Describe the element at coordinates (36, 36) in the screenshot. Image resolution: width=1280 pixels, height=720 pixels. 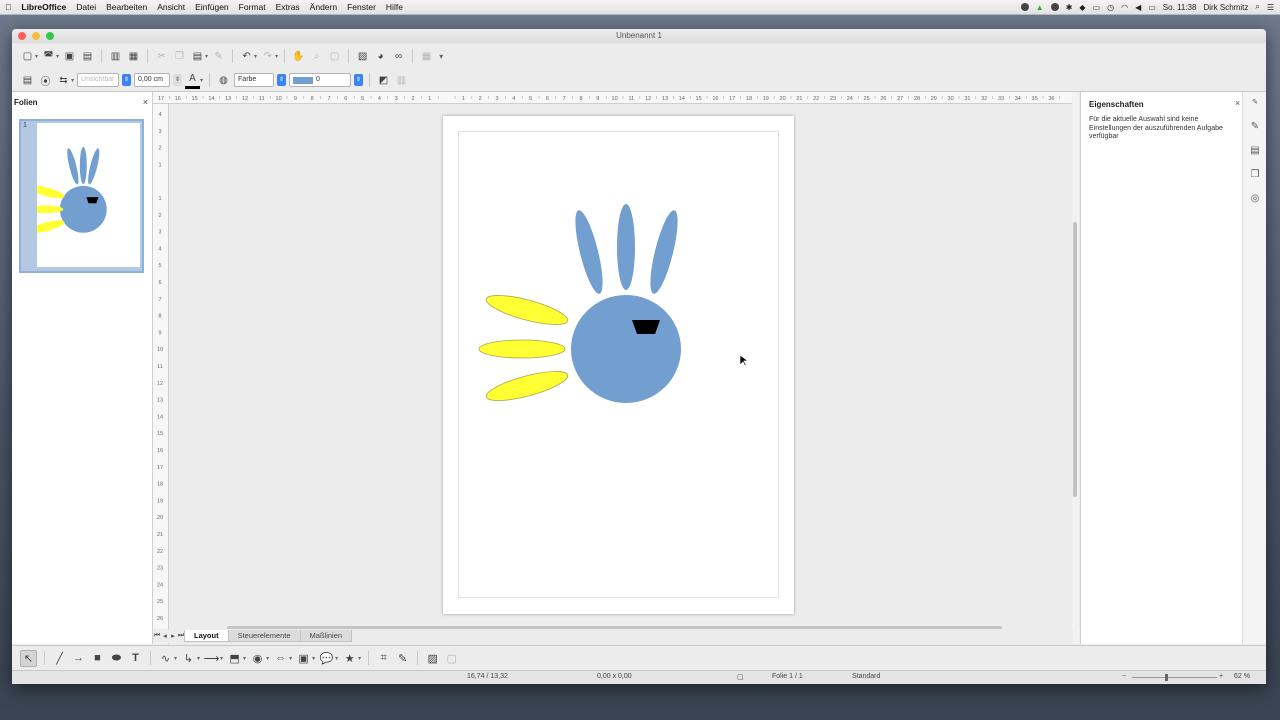
I see `minimize-window-button` at that location.